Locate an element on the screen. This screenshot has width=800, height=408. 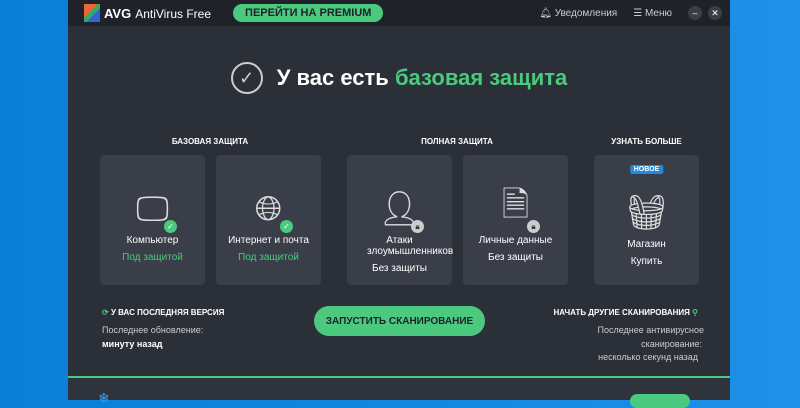
premium-button: ПЕРЕЙТИ НА PREMIUM is located at coordinates (308, 13).